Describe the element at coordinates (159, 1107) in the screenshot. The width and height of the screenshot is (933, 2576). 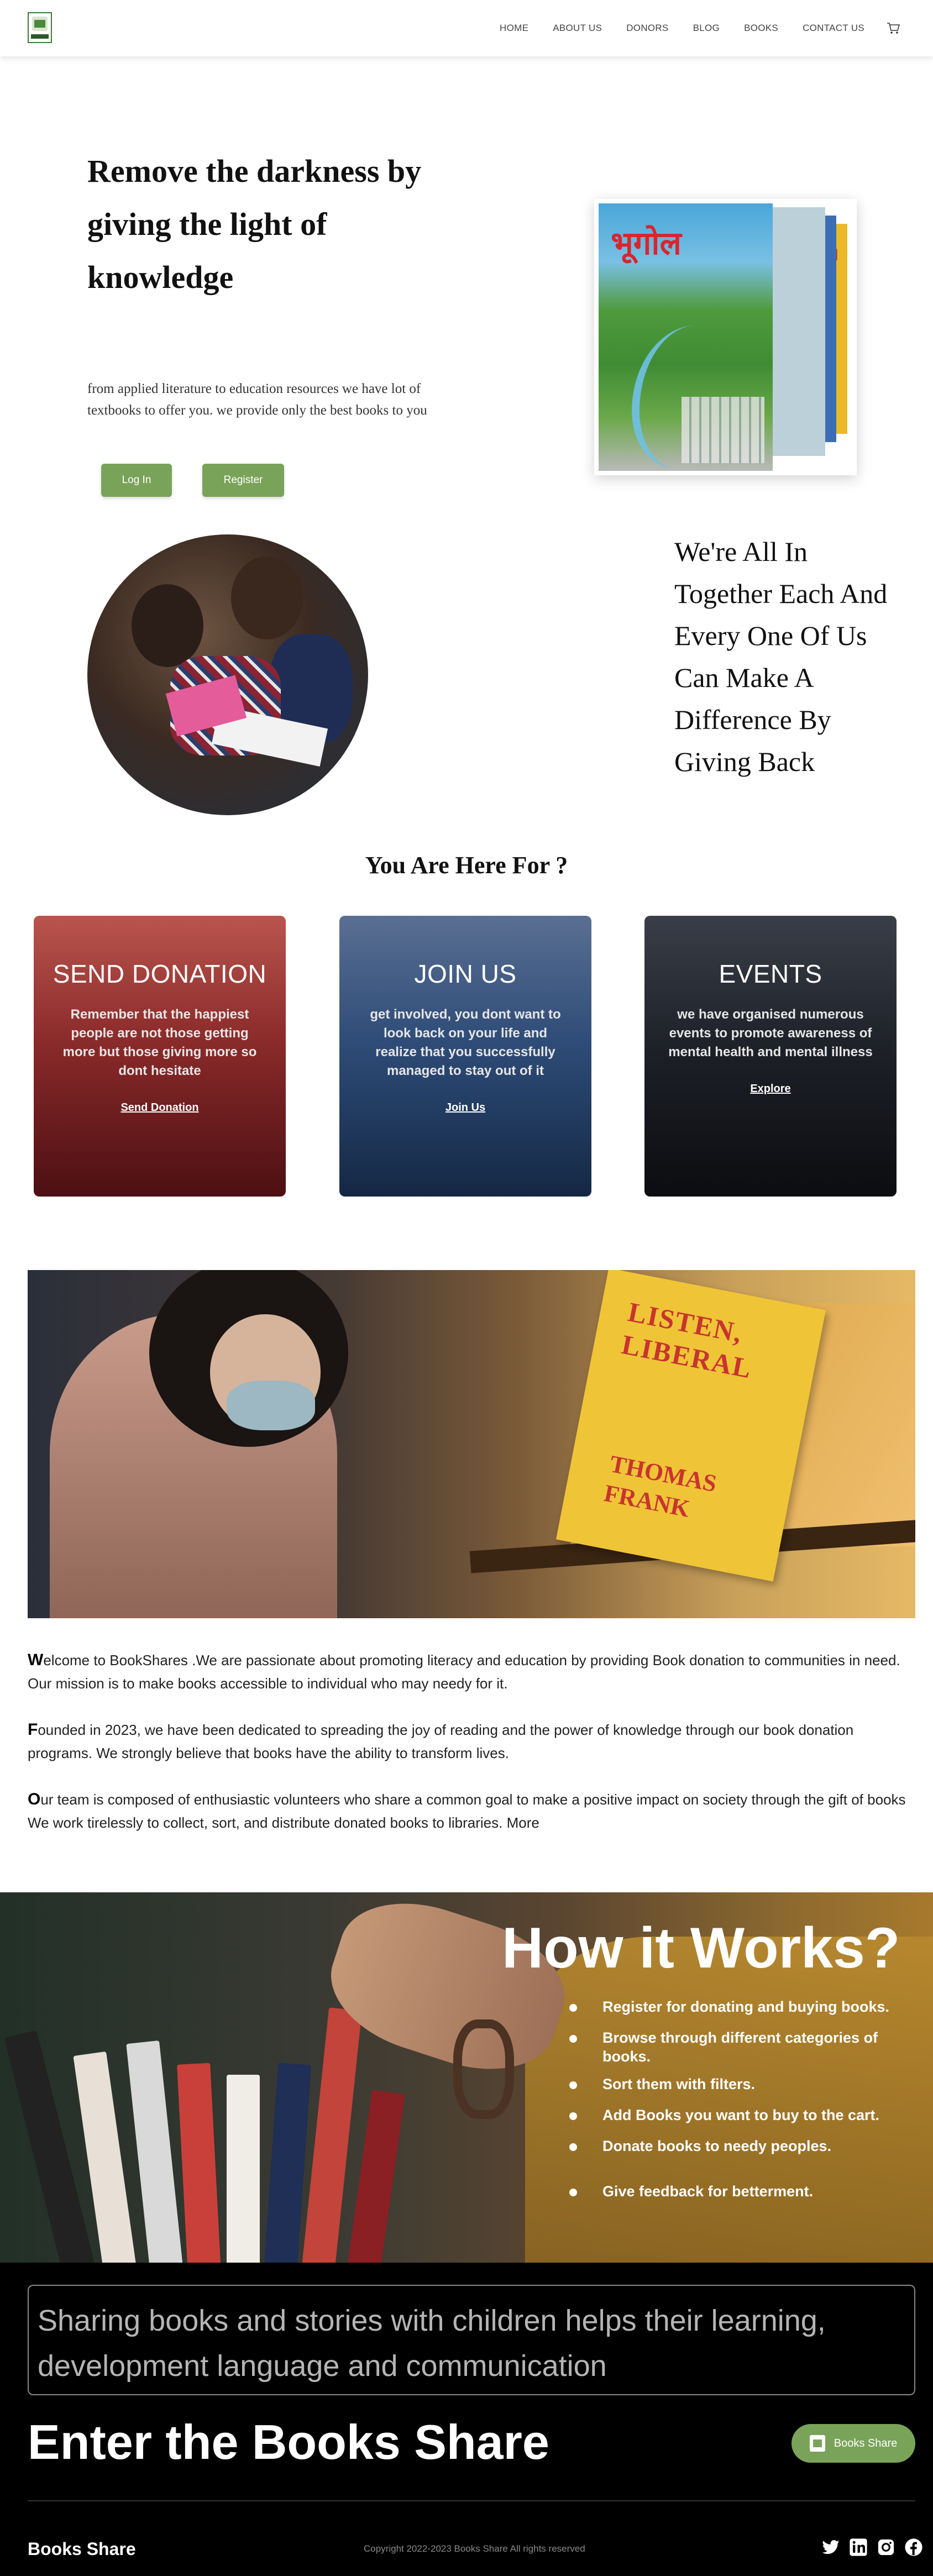
I see `send-donation-link: Send Donation` at that location.